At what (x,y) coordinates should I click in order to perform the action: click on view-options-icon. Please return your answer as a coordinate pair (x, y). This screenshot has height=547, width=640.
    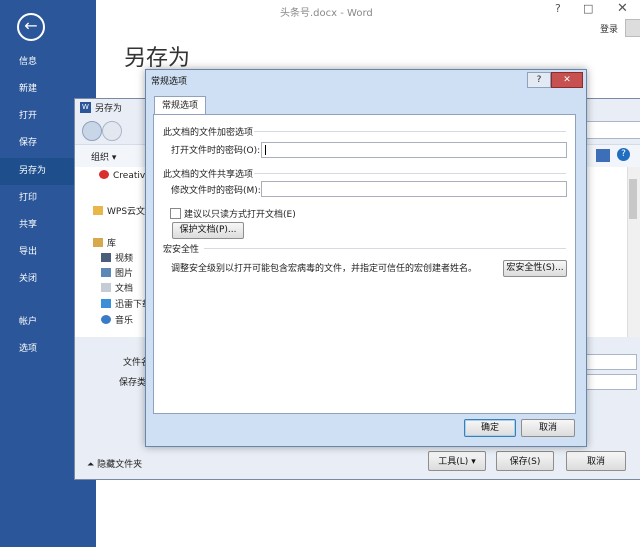
    Looking at the image, I should click on (603, 155).